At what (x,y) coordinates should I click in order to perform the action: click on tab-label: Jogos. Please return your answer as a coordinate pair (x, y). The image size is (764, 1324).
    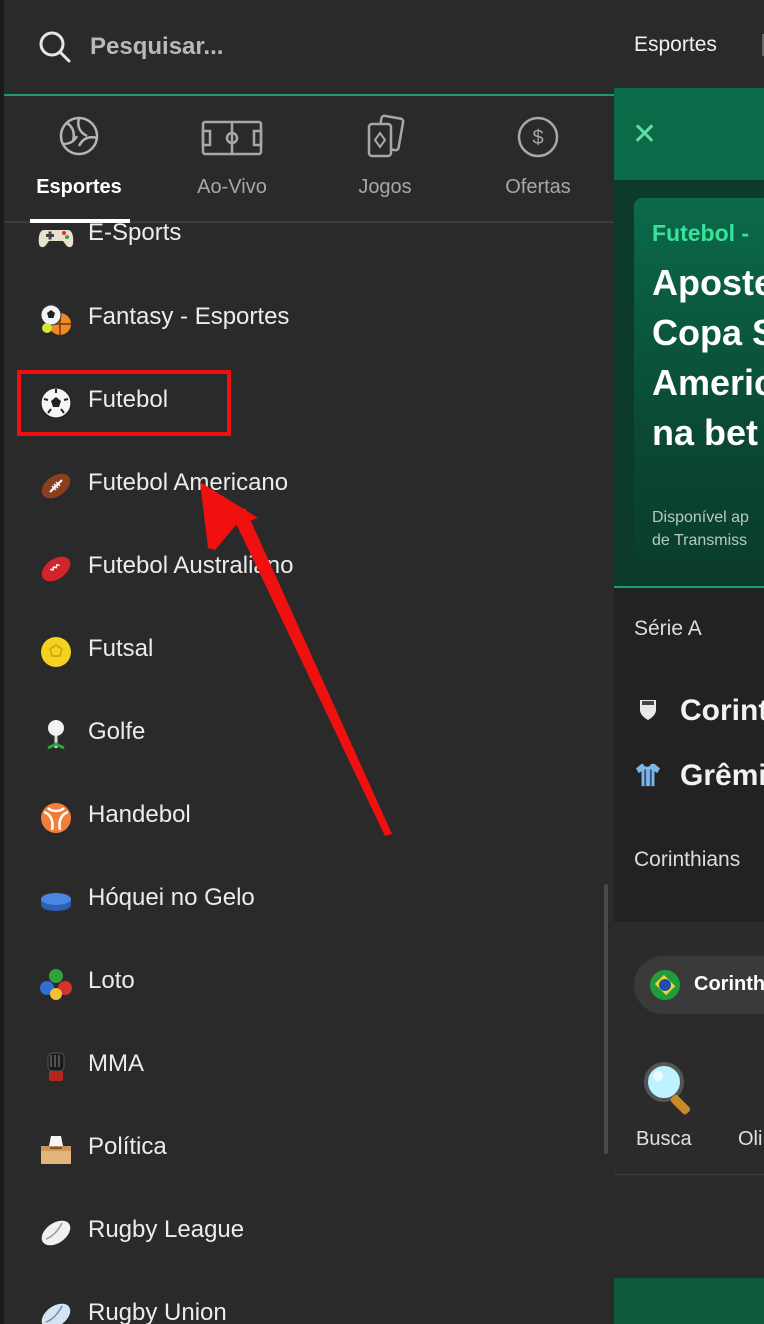
    Looking at the image, I should click on (385, 187).